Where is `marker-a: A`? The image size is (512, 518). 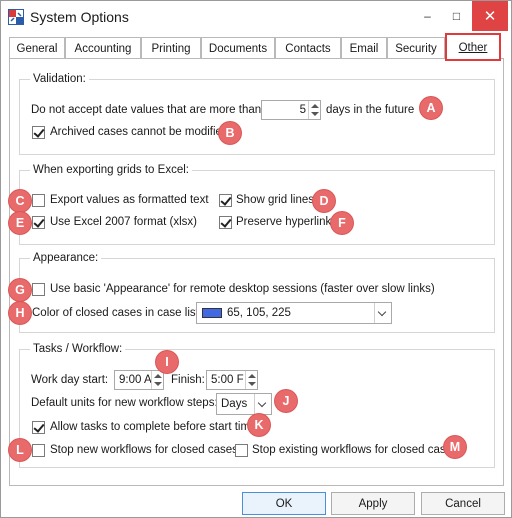 marker-a: A is located at coordinates (431, 108).